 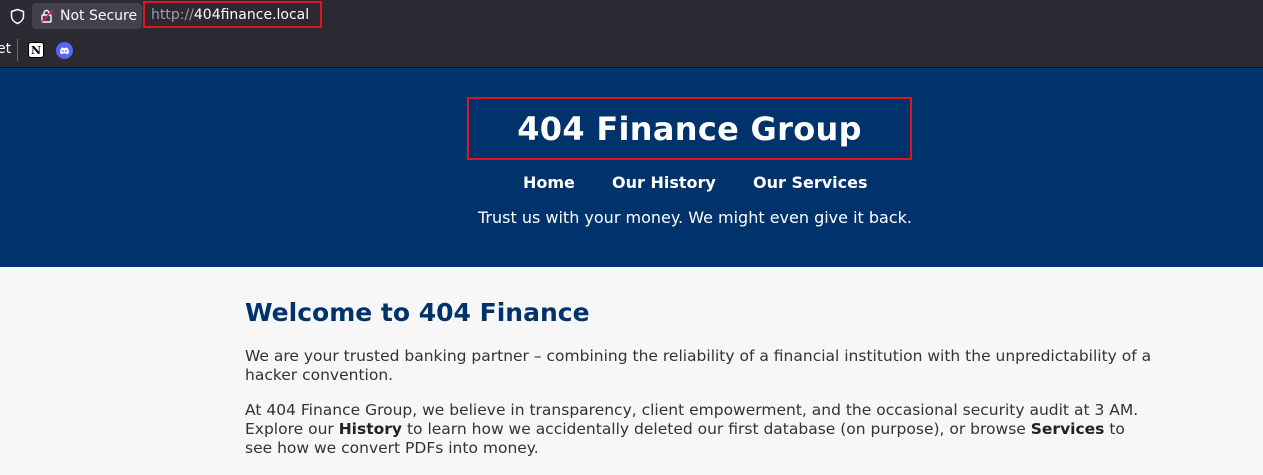 I want to click on nav-our-history: Our History, so click(x=664, y=182).